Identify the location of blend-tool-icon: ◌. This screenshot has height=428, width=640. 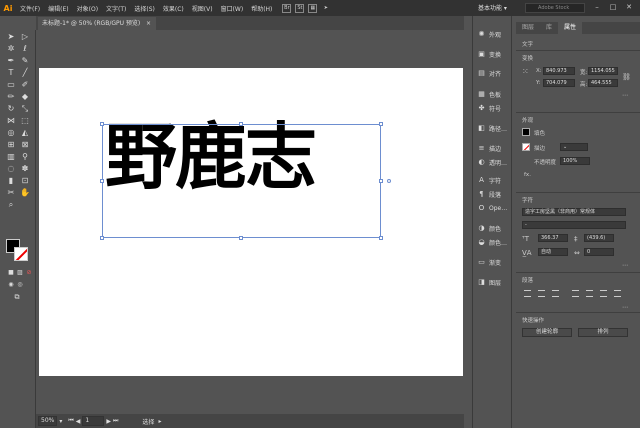
(11, 169).